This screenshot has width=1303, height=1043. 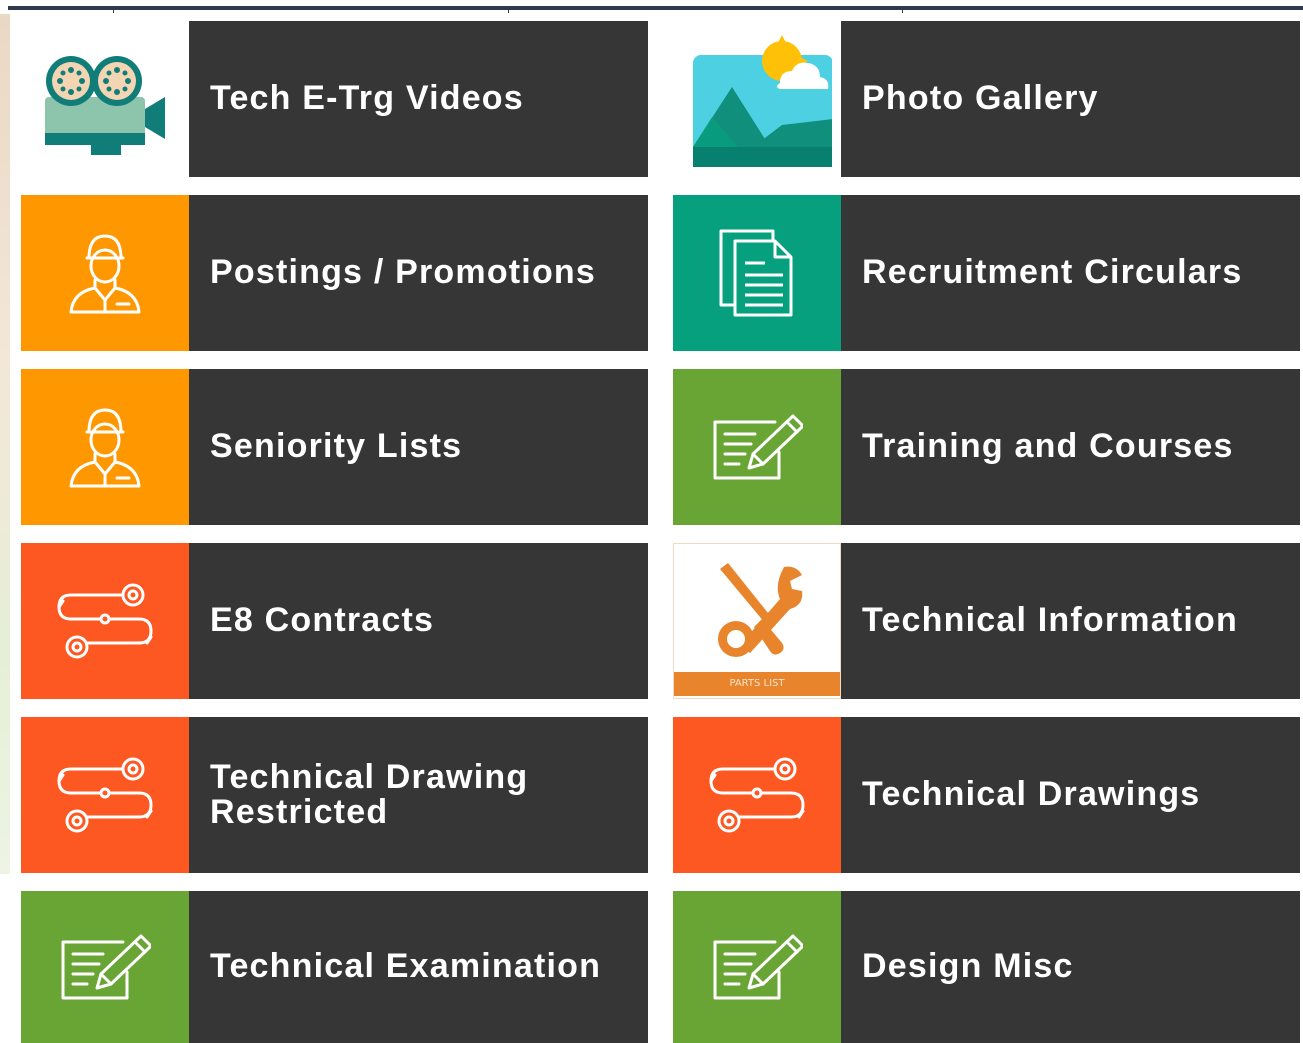 I want to click on tile-postings-promotions: Postings / Promotions, so click(x=334, y=273).